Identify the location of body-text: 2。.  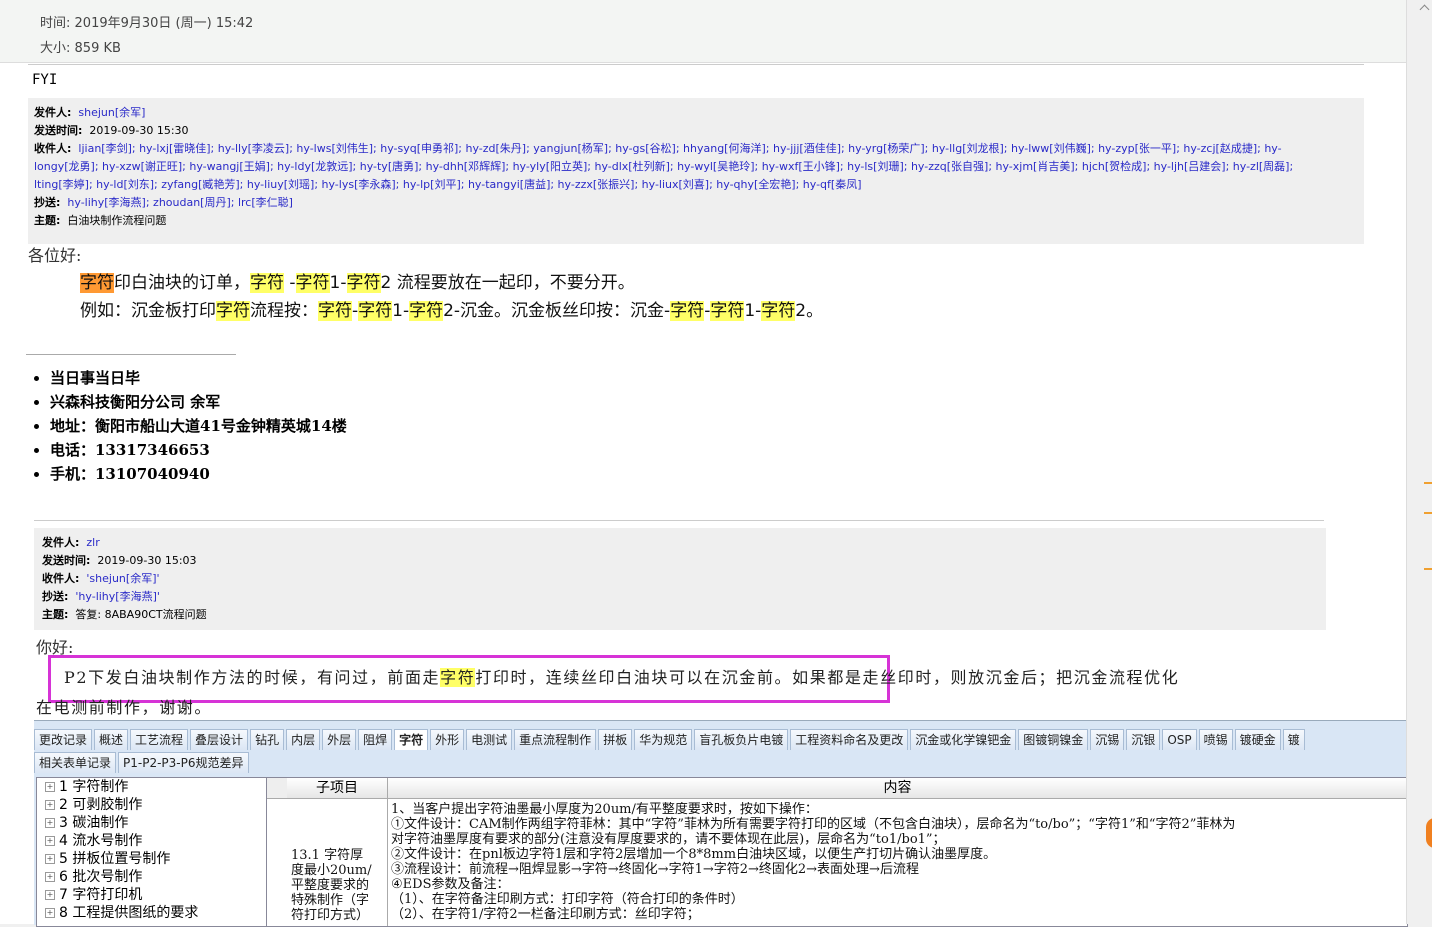
(809, 311).